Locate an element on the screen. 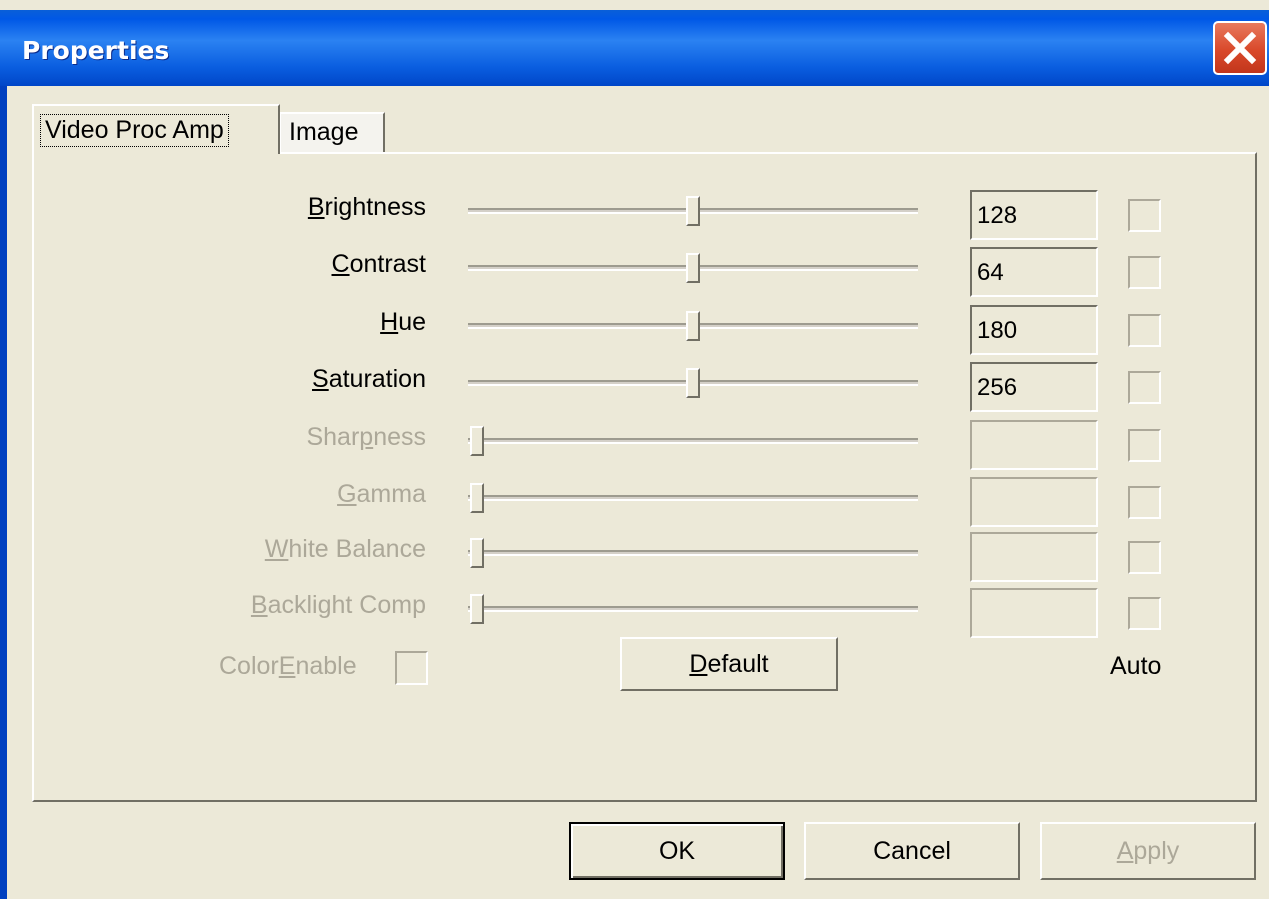 Image resolution: width=1269 pixels, height=899 pixels. white-balance-value-field is located at coordinates (1034, 557).